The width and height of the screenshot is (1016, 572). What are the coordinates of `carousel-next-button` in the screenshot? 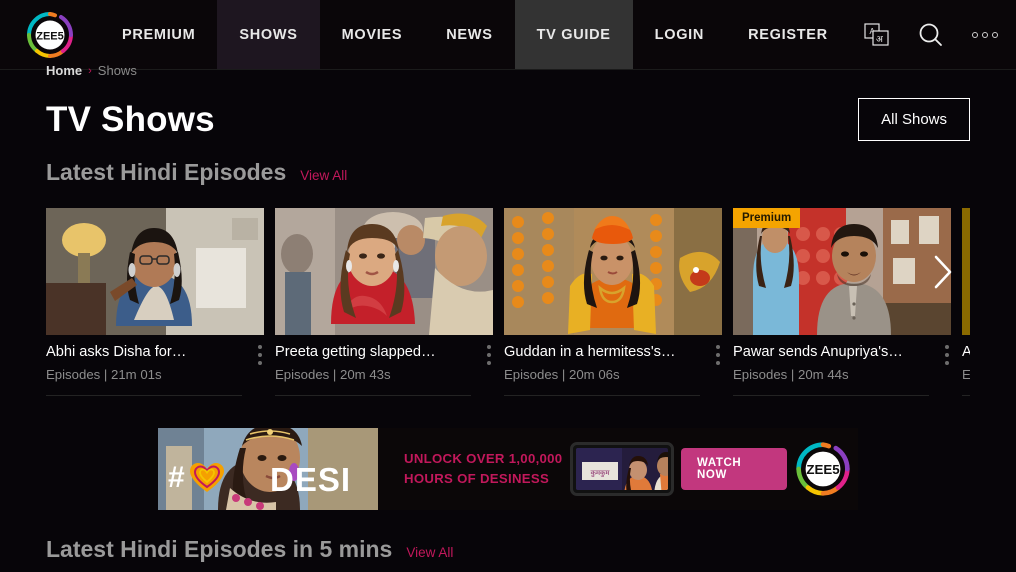 It's located at (942, 271).